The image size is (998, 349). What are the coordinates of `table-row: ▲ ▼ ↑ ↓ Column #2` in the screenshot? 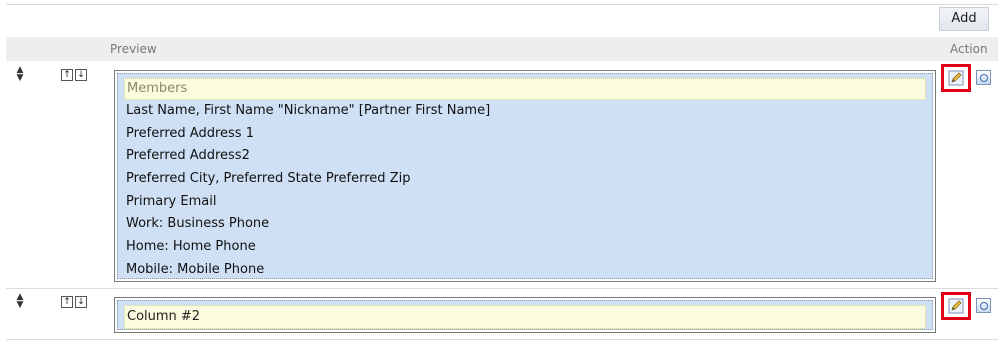 It's located at (502, 314).